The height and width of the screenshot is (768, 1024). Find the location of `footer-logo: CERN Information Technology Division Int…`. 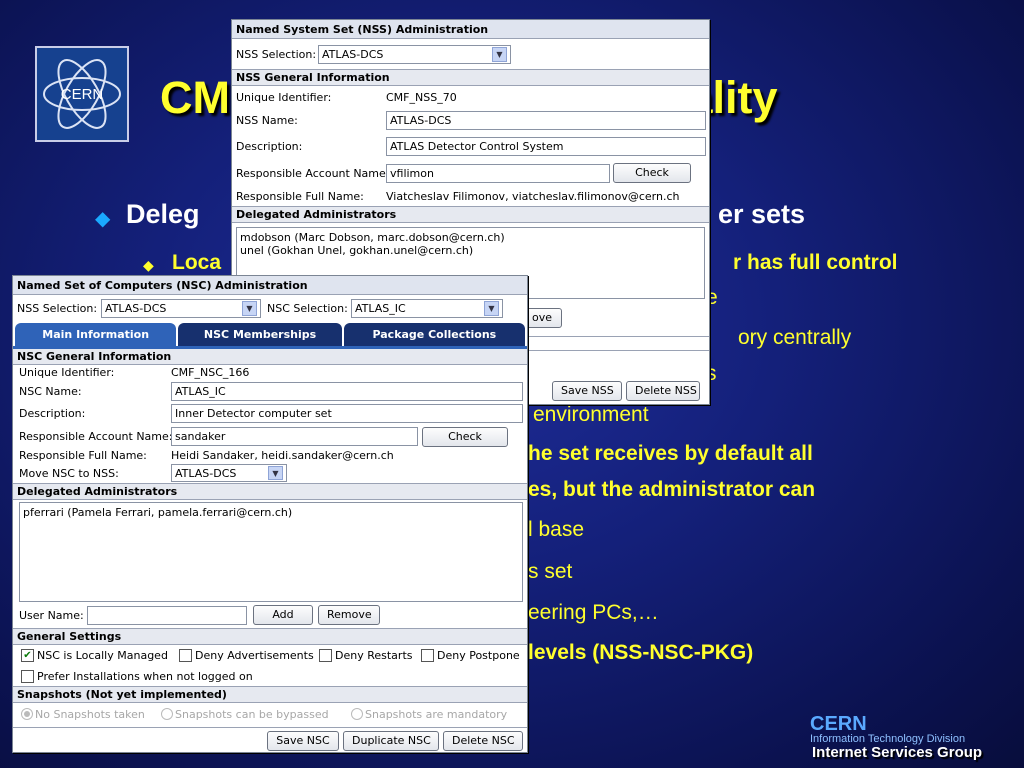

footer-logo: CERN Information Technology Division Int… is located at coordinates (913, 740).